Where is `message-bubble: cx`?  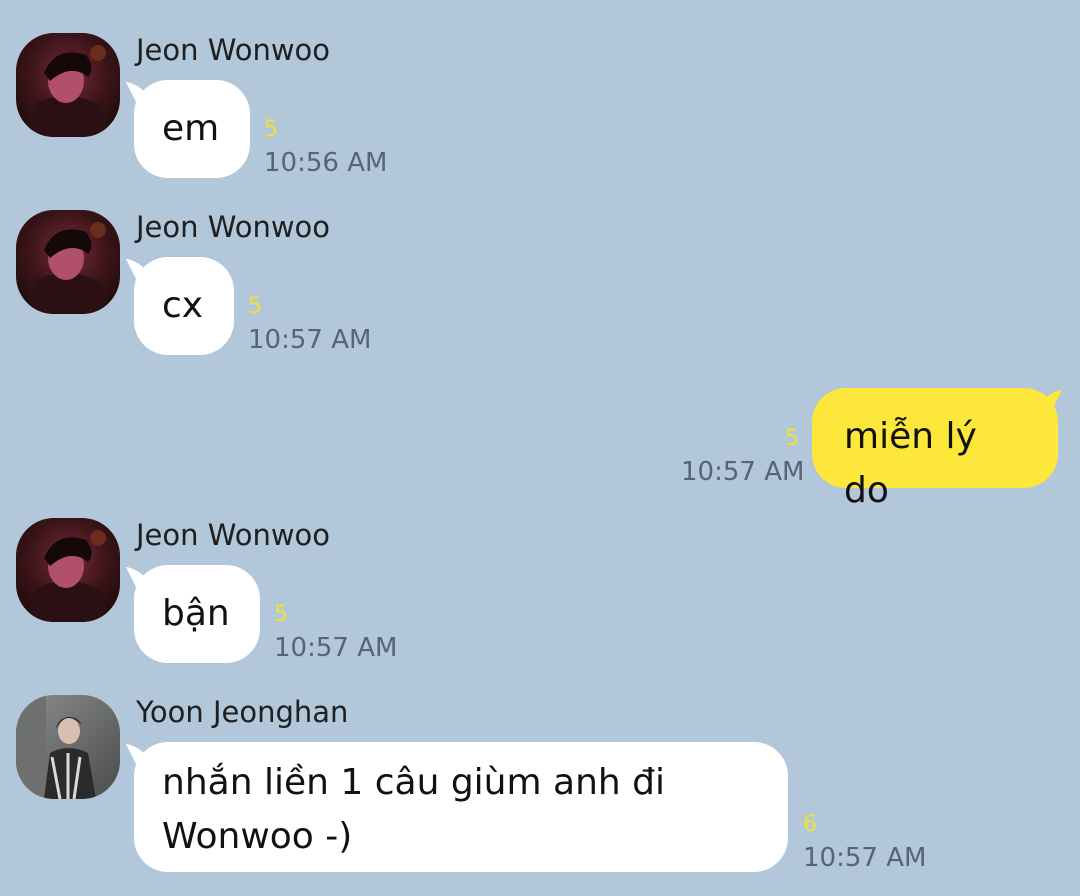
message-bubble: cx is located at coordinates (184, 306).